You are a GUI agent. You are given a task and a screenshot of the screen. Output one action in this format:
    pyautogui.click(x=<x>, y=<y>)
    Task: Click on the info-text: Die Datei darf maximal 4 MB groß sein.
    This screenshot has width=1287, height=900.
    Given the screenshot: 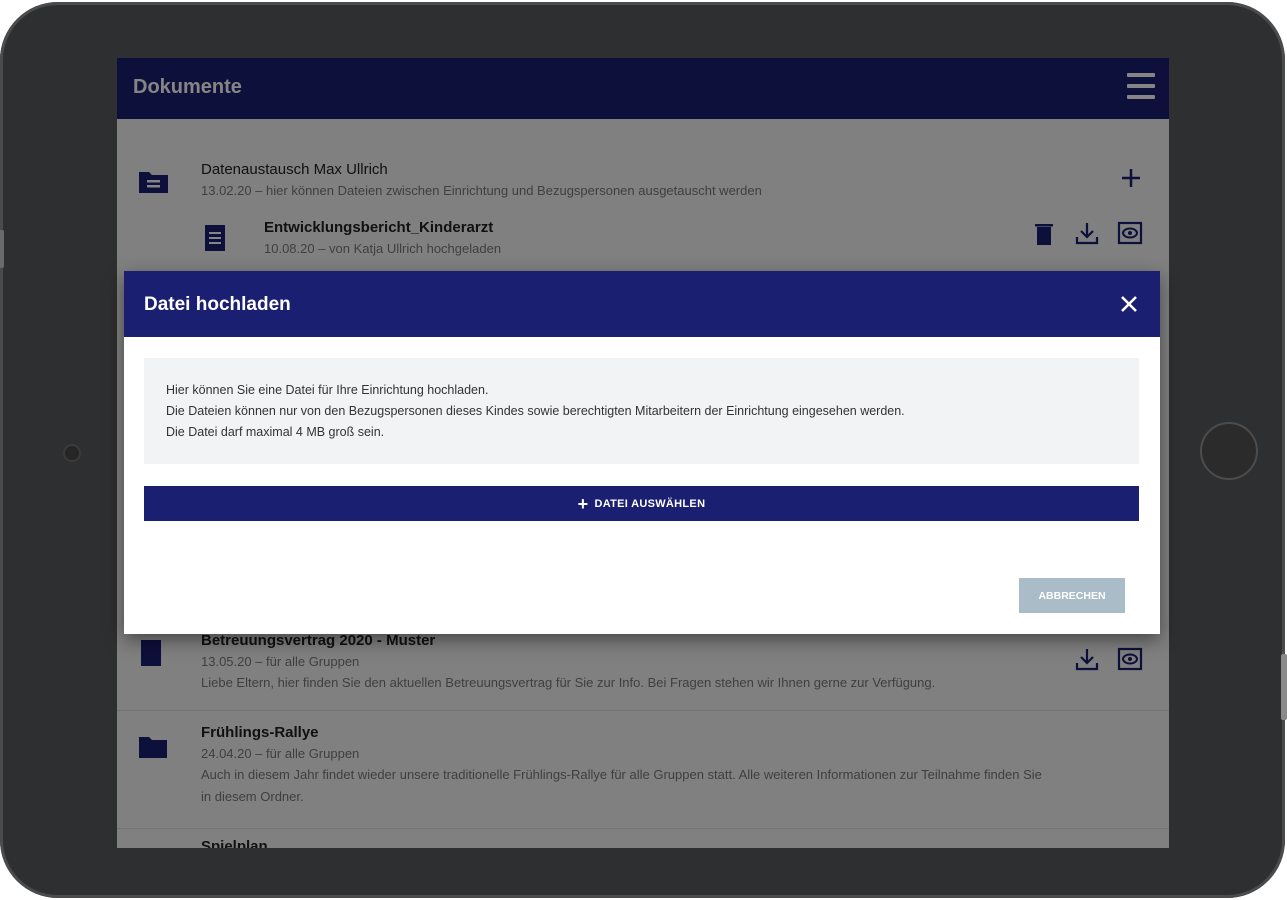 What is the action you would take?
    pyautogui.click(x=275, y=432)
    